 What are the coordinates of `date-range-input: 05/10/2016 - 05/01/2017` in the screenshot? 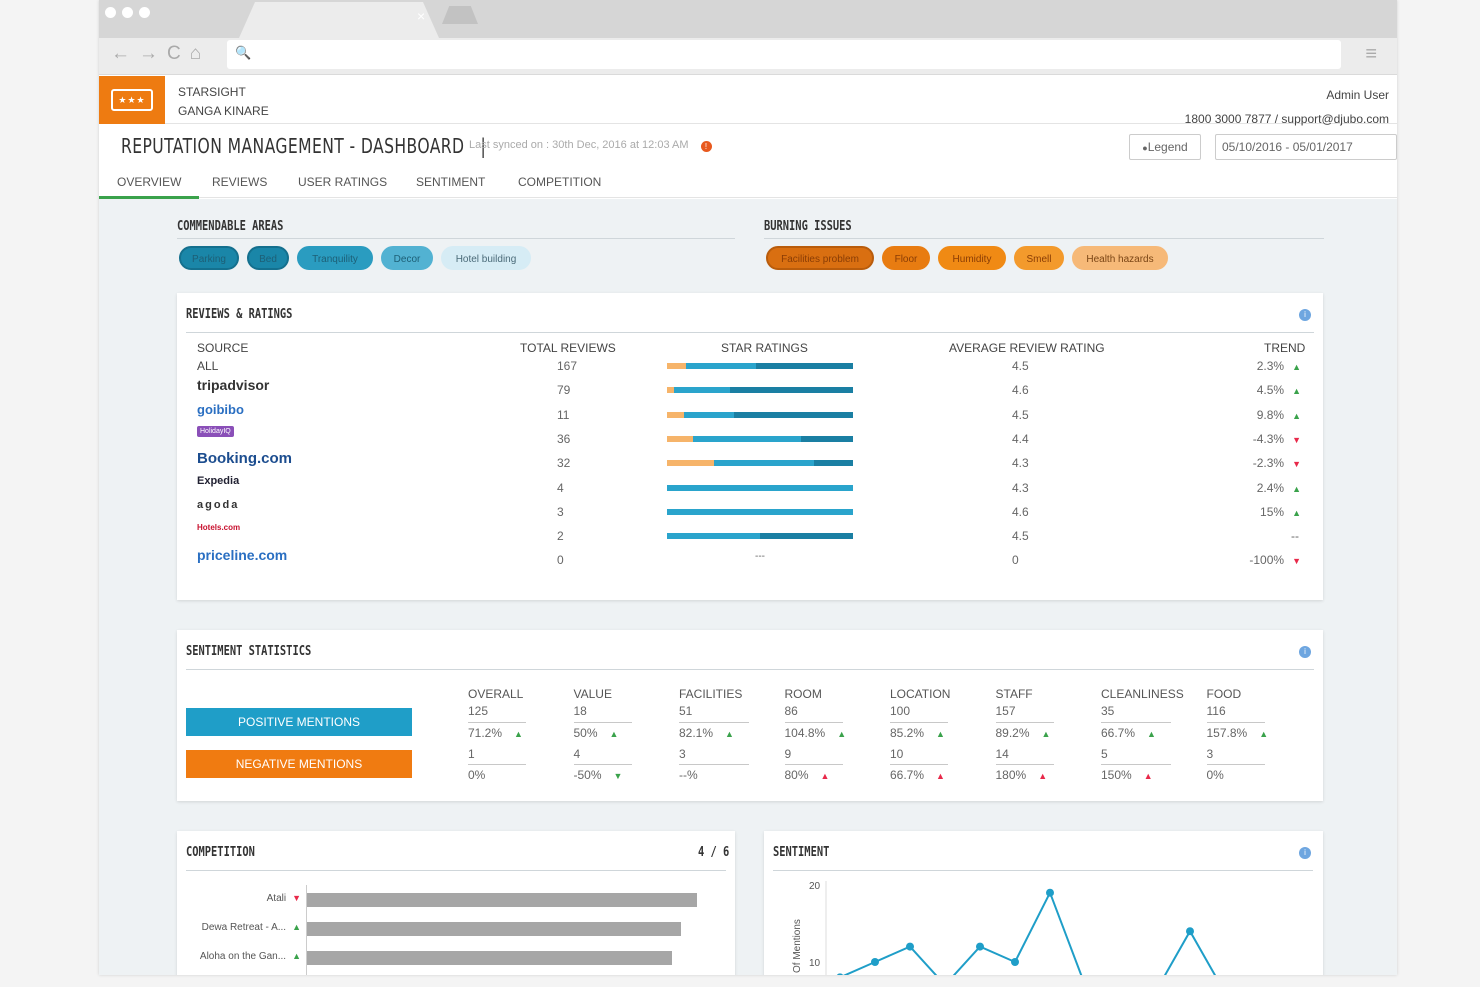 It's located at (1306, 147).